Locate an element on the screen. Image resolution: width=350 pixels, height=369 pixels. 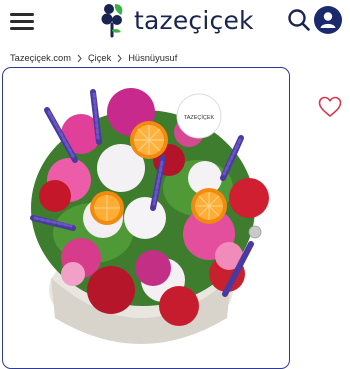
svg-text: TAZEÇİÇEK is located at coordinates (199, 117).